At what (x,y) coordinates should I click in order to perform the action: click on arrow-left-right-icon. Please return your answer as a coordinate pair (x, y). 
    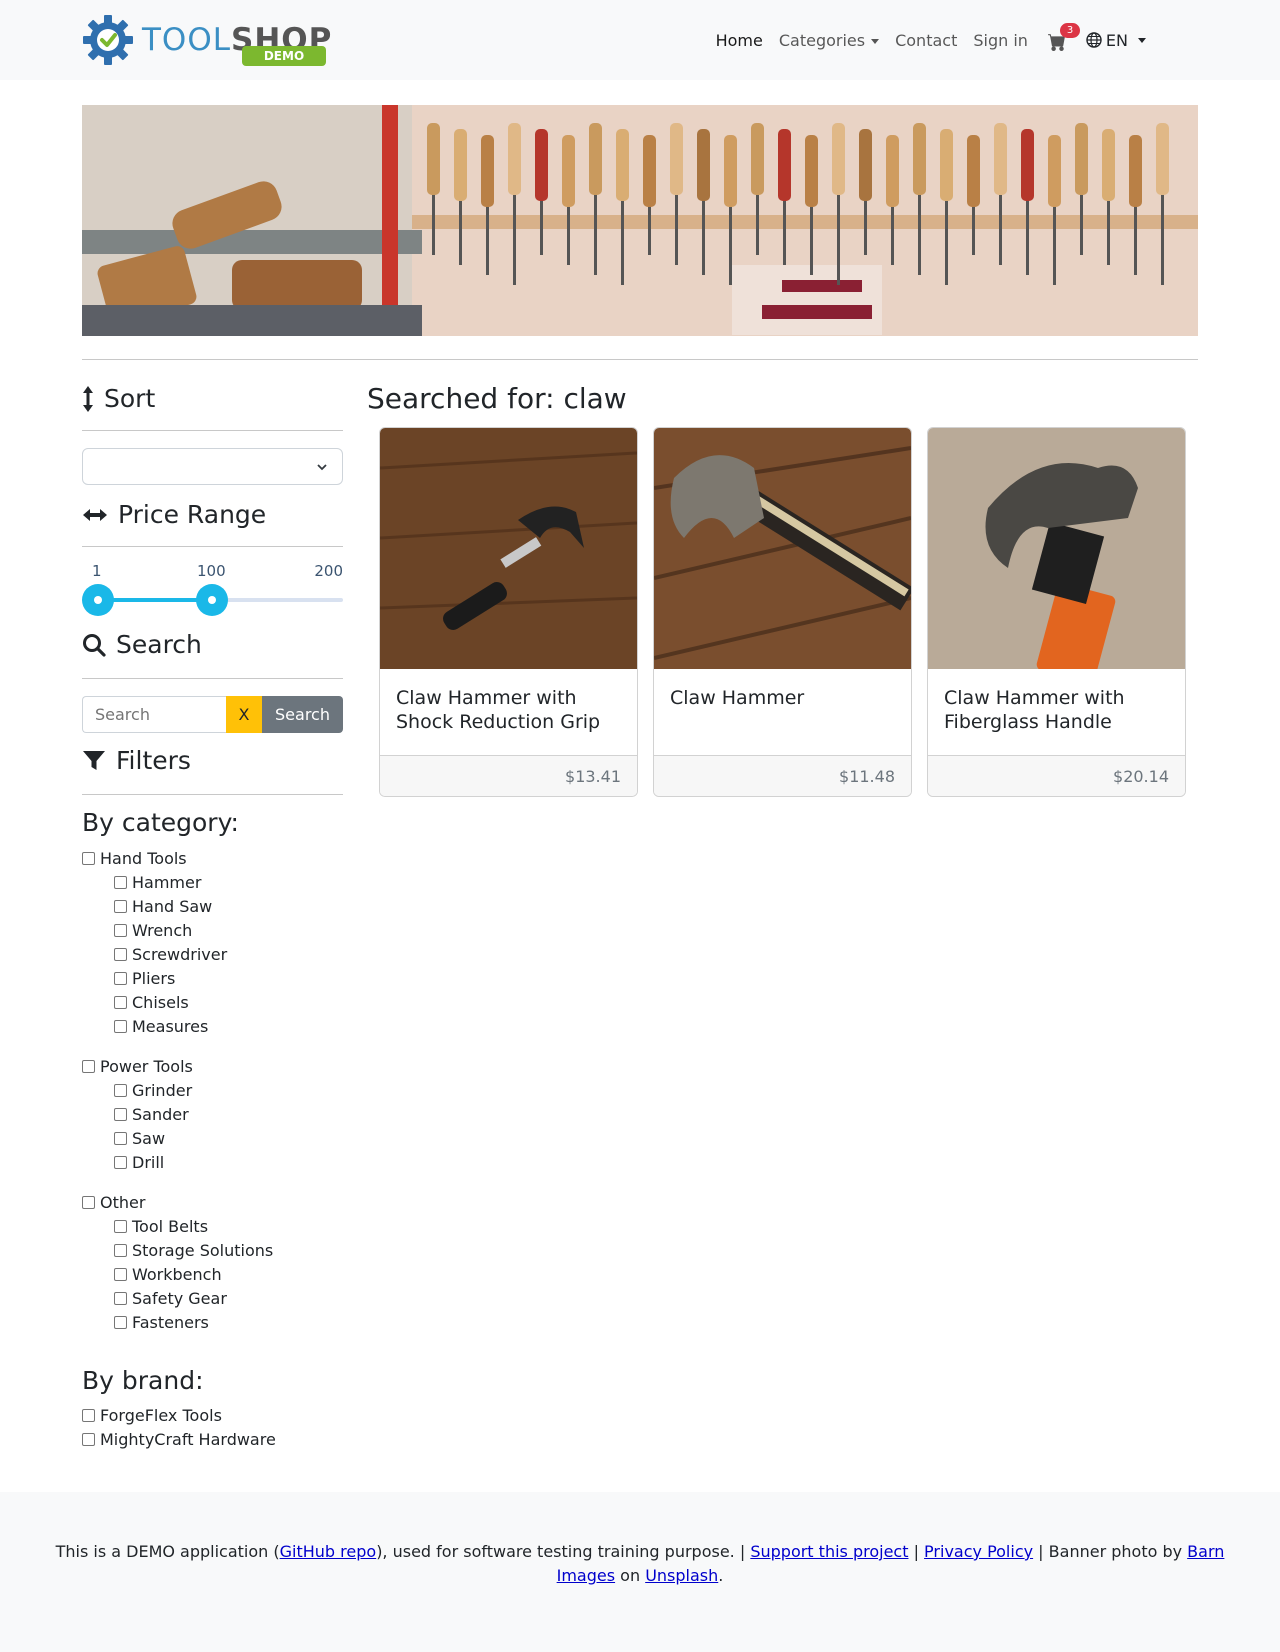
    Looking at the image, I should click on (95, 514).